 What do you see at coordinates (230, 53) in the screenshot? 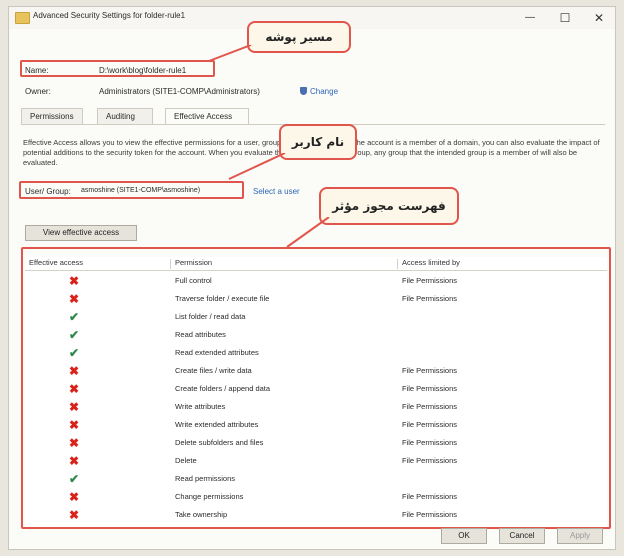
I see `folder-path-pointer` at bounding box center [230, 53].